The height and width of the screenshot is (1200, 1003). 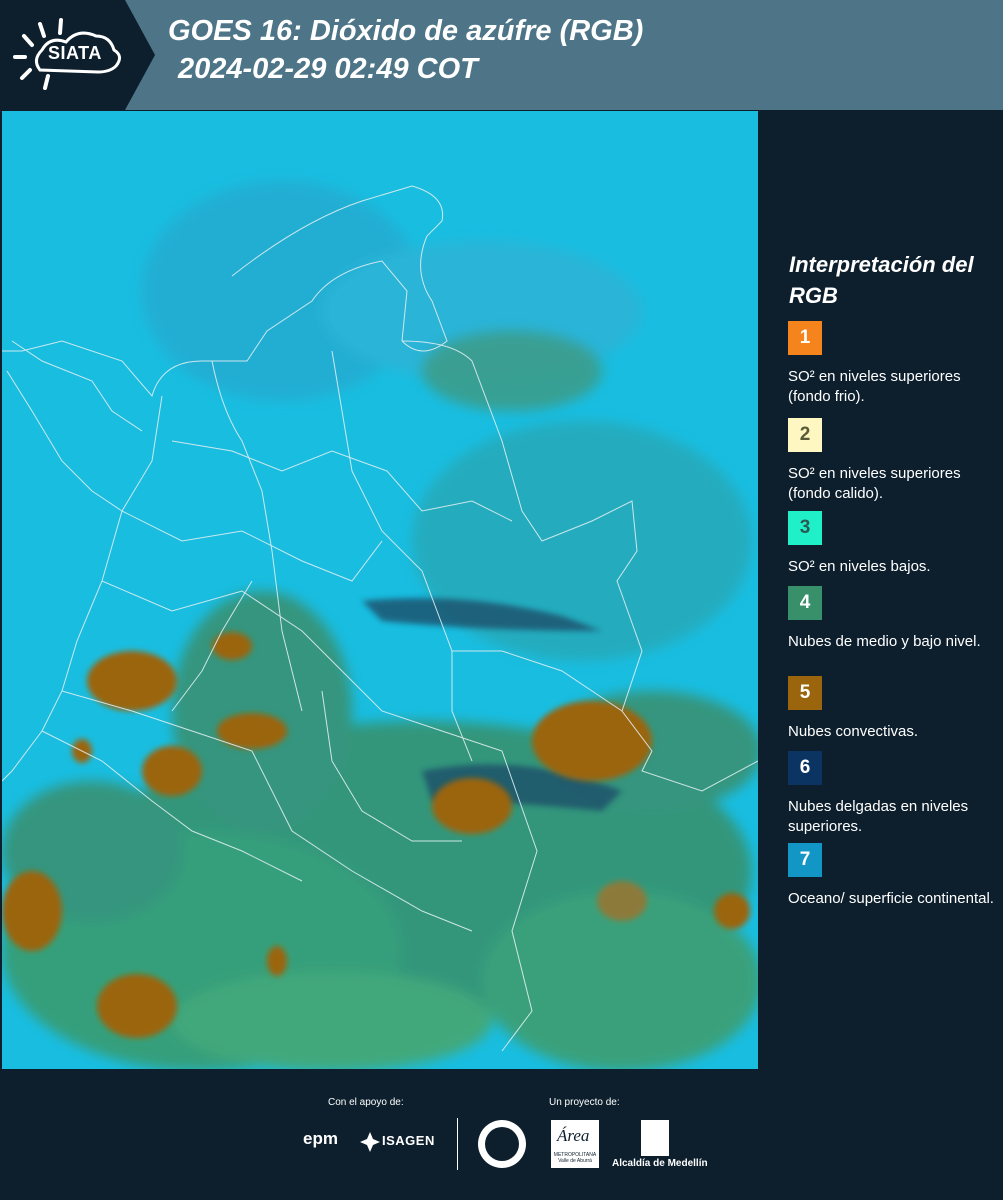 What do you see at coordinates (893, 544) in the screenshot?
I see `legend-item-3: 3 SO² en niveles bajos.` at bounding box center [893, 544].